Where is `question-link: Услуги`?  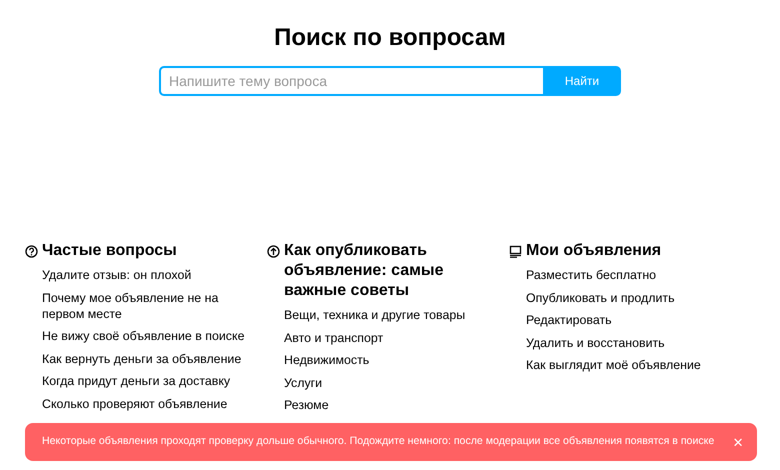
question-link: Услуги is located at coordinates (385, 382).